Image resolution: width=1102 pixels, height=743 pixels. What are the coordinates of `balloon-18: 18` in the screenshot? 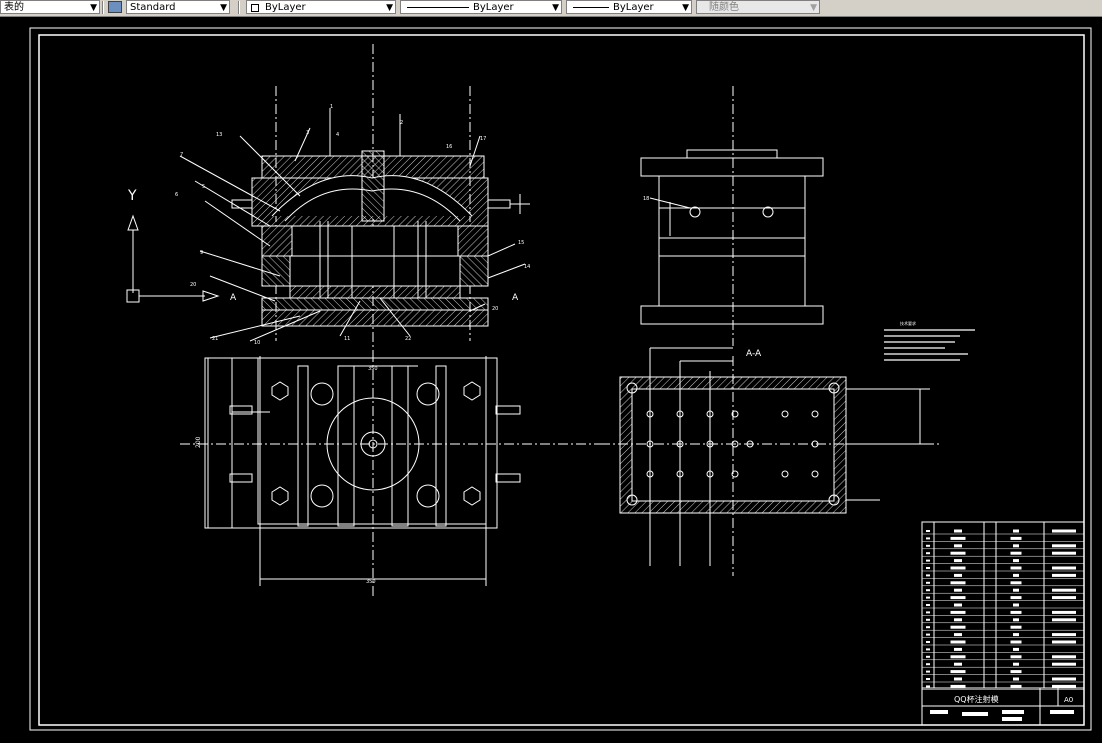 It's located at (646, 199).